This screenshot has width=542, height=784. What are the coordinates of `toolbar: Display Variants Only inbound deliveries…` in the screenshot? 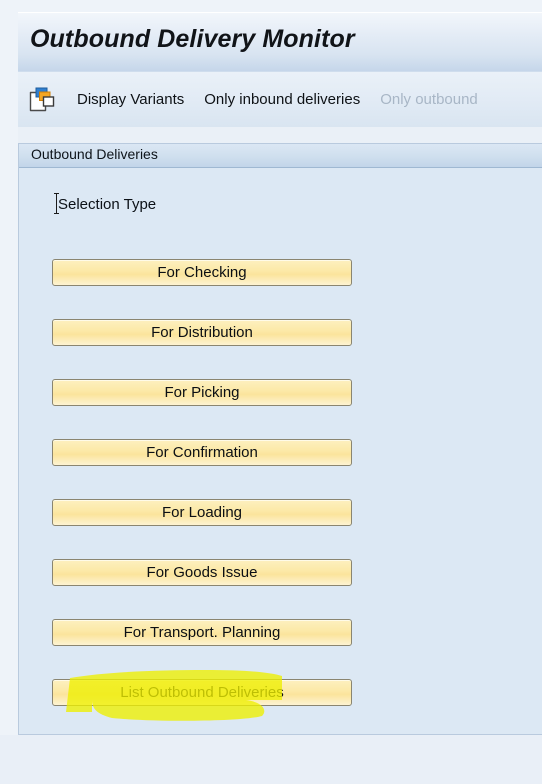 It's located at (280, 99).